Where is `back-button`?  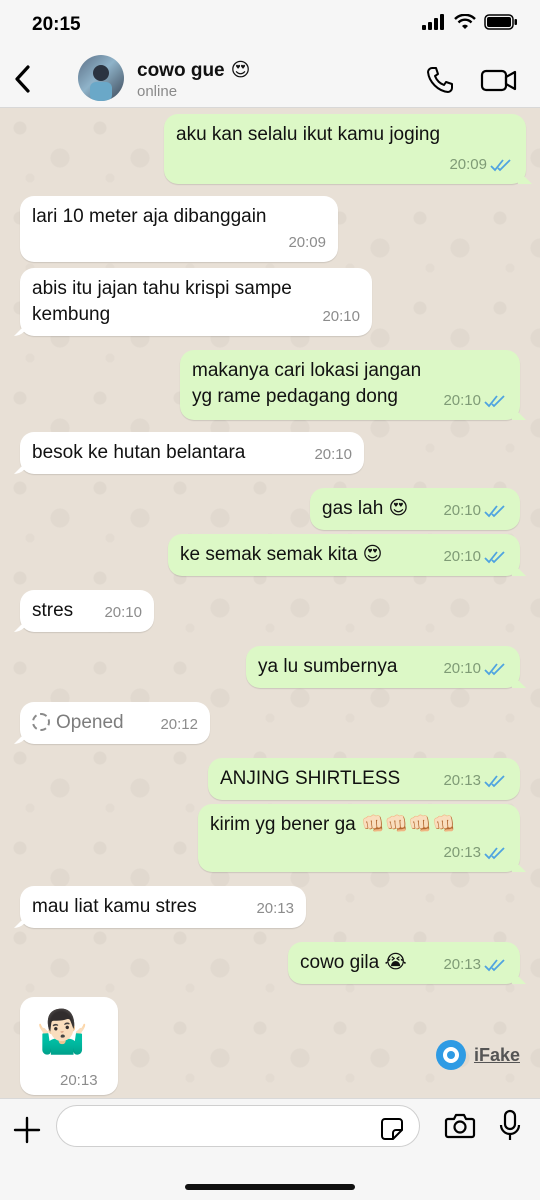 back-button is located at coordinates (22, 79).